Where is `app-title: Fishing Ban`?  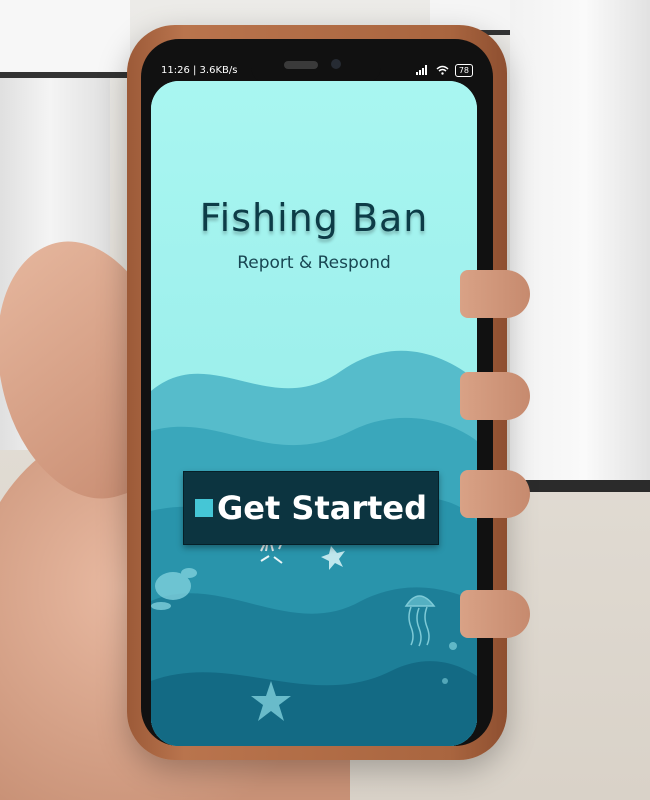
app-title: Fishing Ban is located at coordinates (314, 218).